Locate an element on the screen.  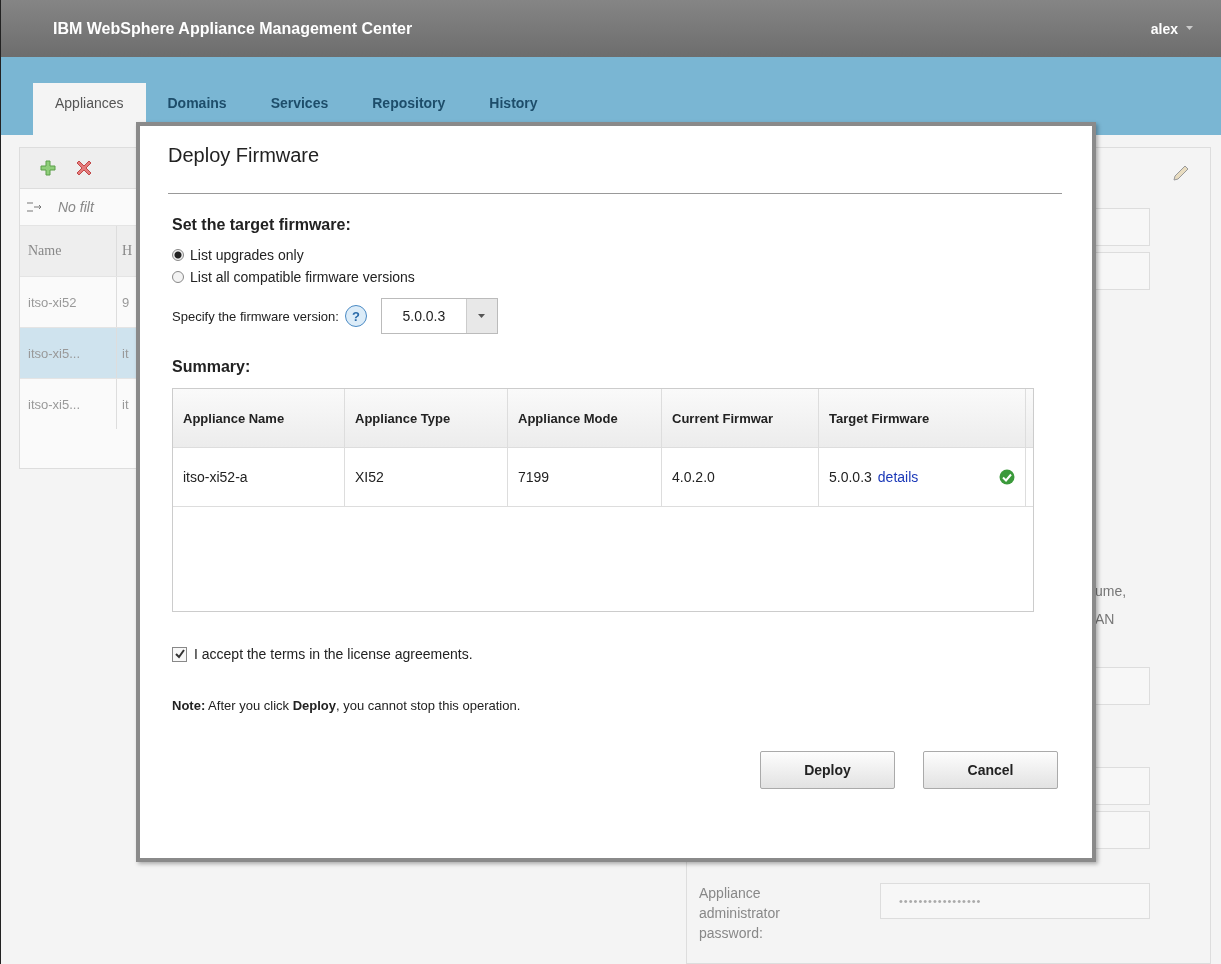
section-heading: Set the target firmware: is located at coordinates (262, 225).